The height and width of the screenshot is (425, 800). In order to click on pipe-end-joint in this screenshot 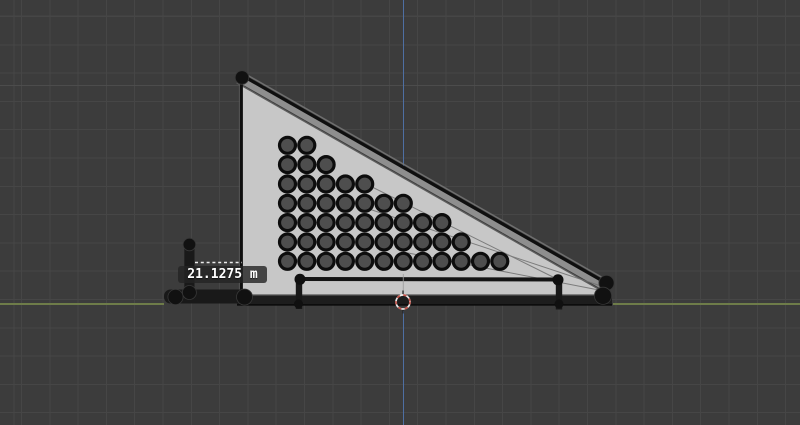, I will do `click(244, 297)`.